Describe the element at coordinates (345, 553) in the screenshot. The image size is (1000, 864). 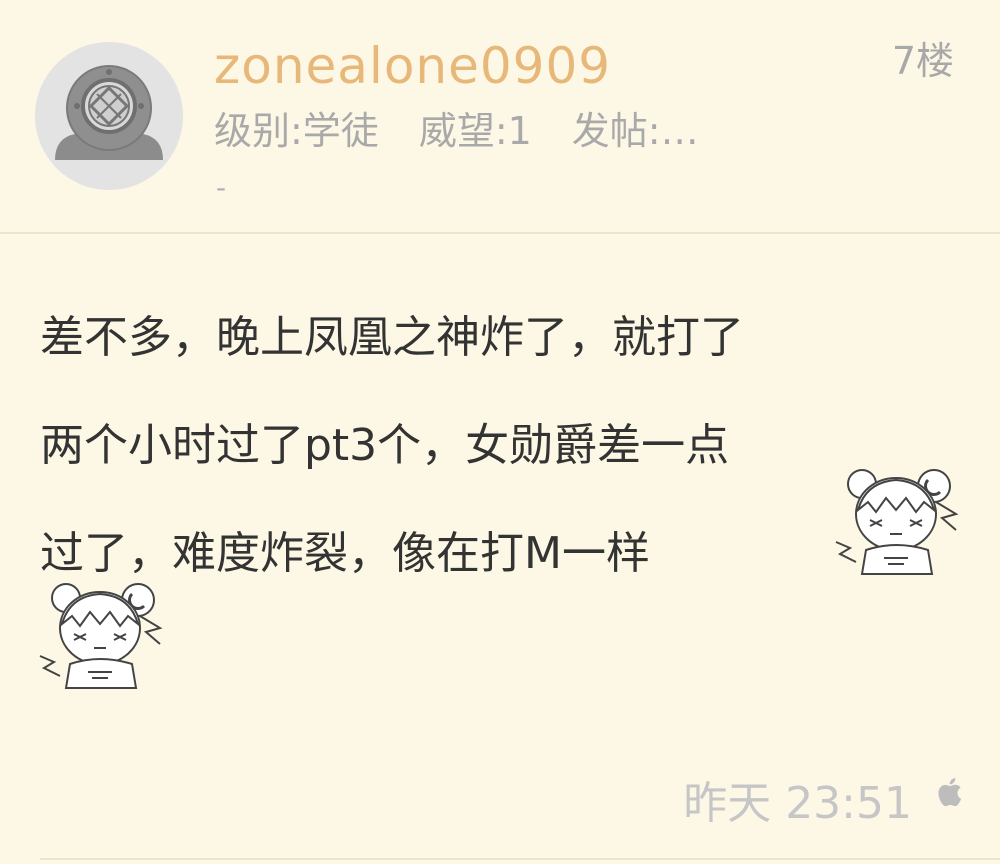
I see `post-content-line: 过了，难度炸裂，像在打M一样` at that location.